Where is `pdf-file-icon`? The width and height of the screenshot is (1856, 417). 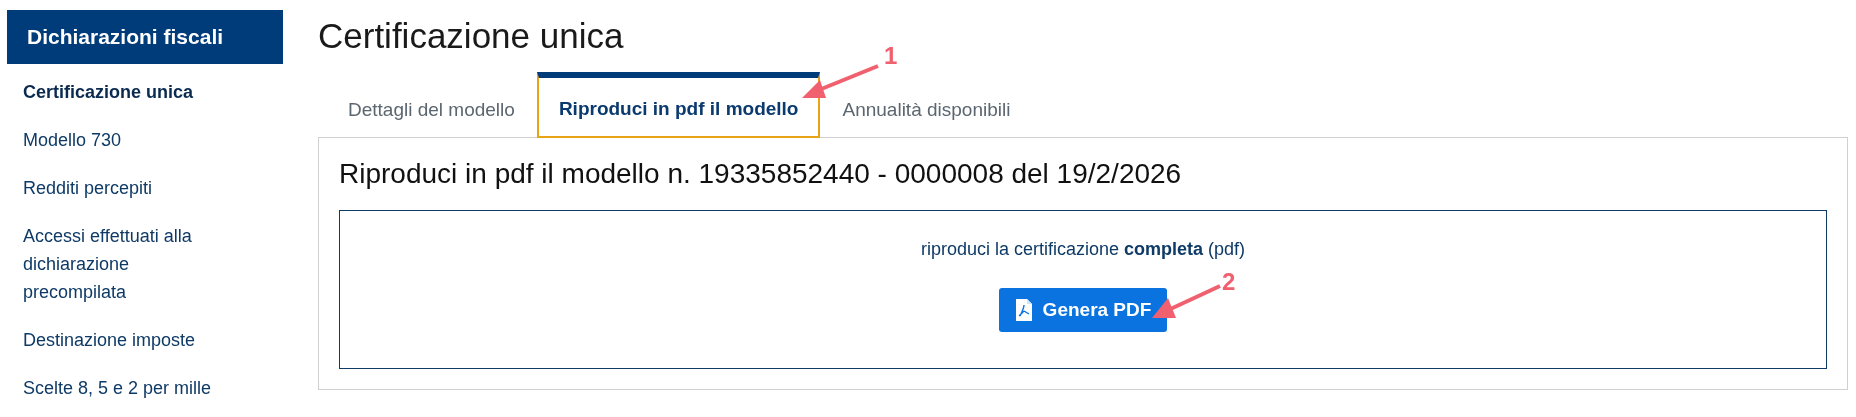
pdf-file-icon is located at coordinates (1023, 310).